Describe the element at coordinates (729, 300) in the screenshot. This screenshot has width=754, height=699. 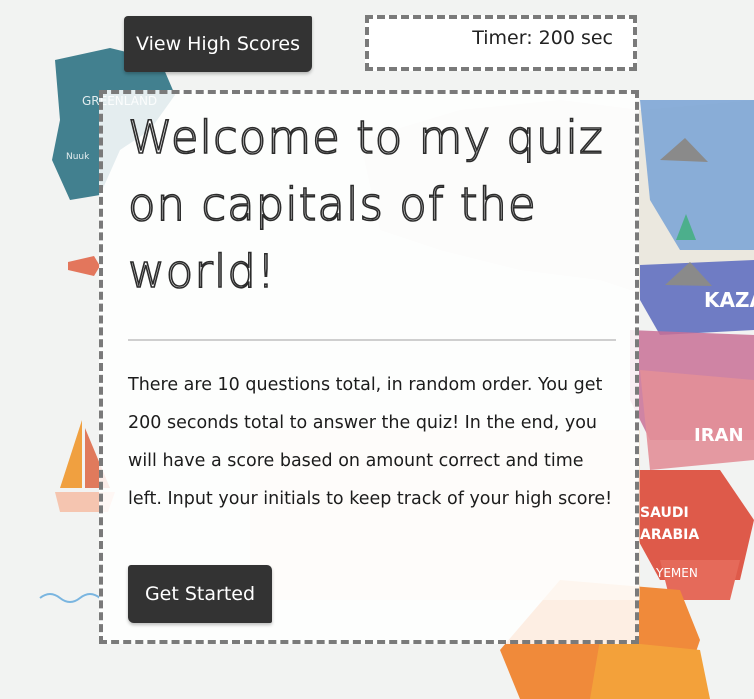
I see `map-label-kazakhstan: KAZA` at that location.